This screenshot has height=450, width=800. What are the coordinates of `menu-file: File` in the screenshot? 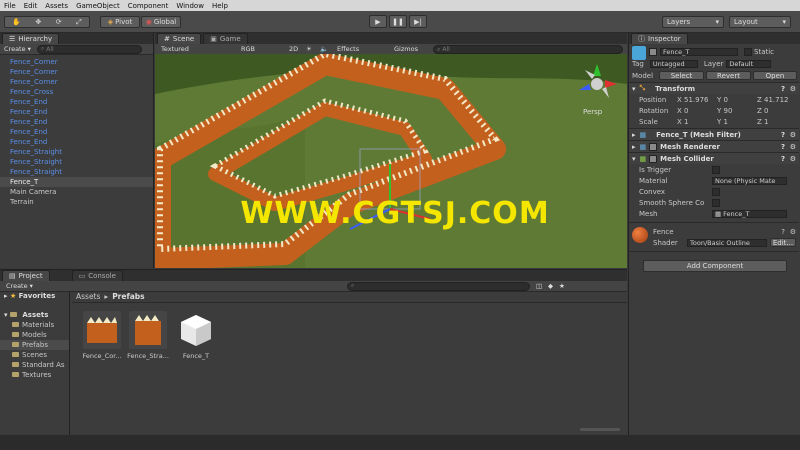 It's located at (10, 6).